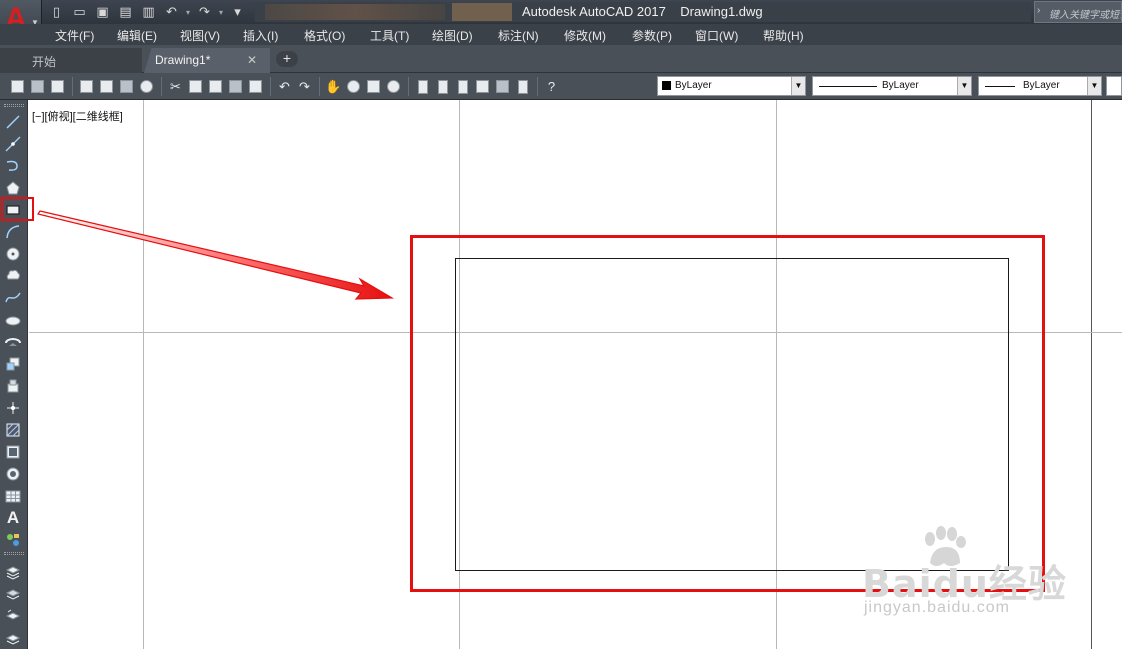  Describe the element at coordinates (422, 86) in the screenshot. I see `properties-icon` at that location.